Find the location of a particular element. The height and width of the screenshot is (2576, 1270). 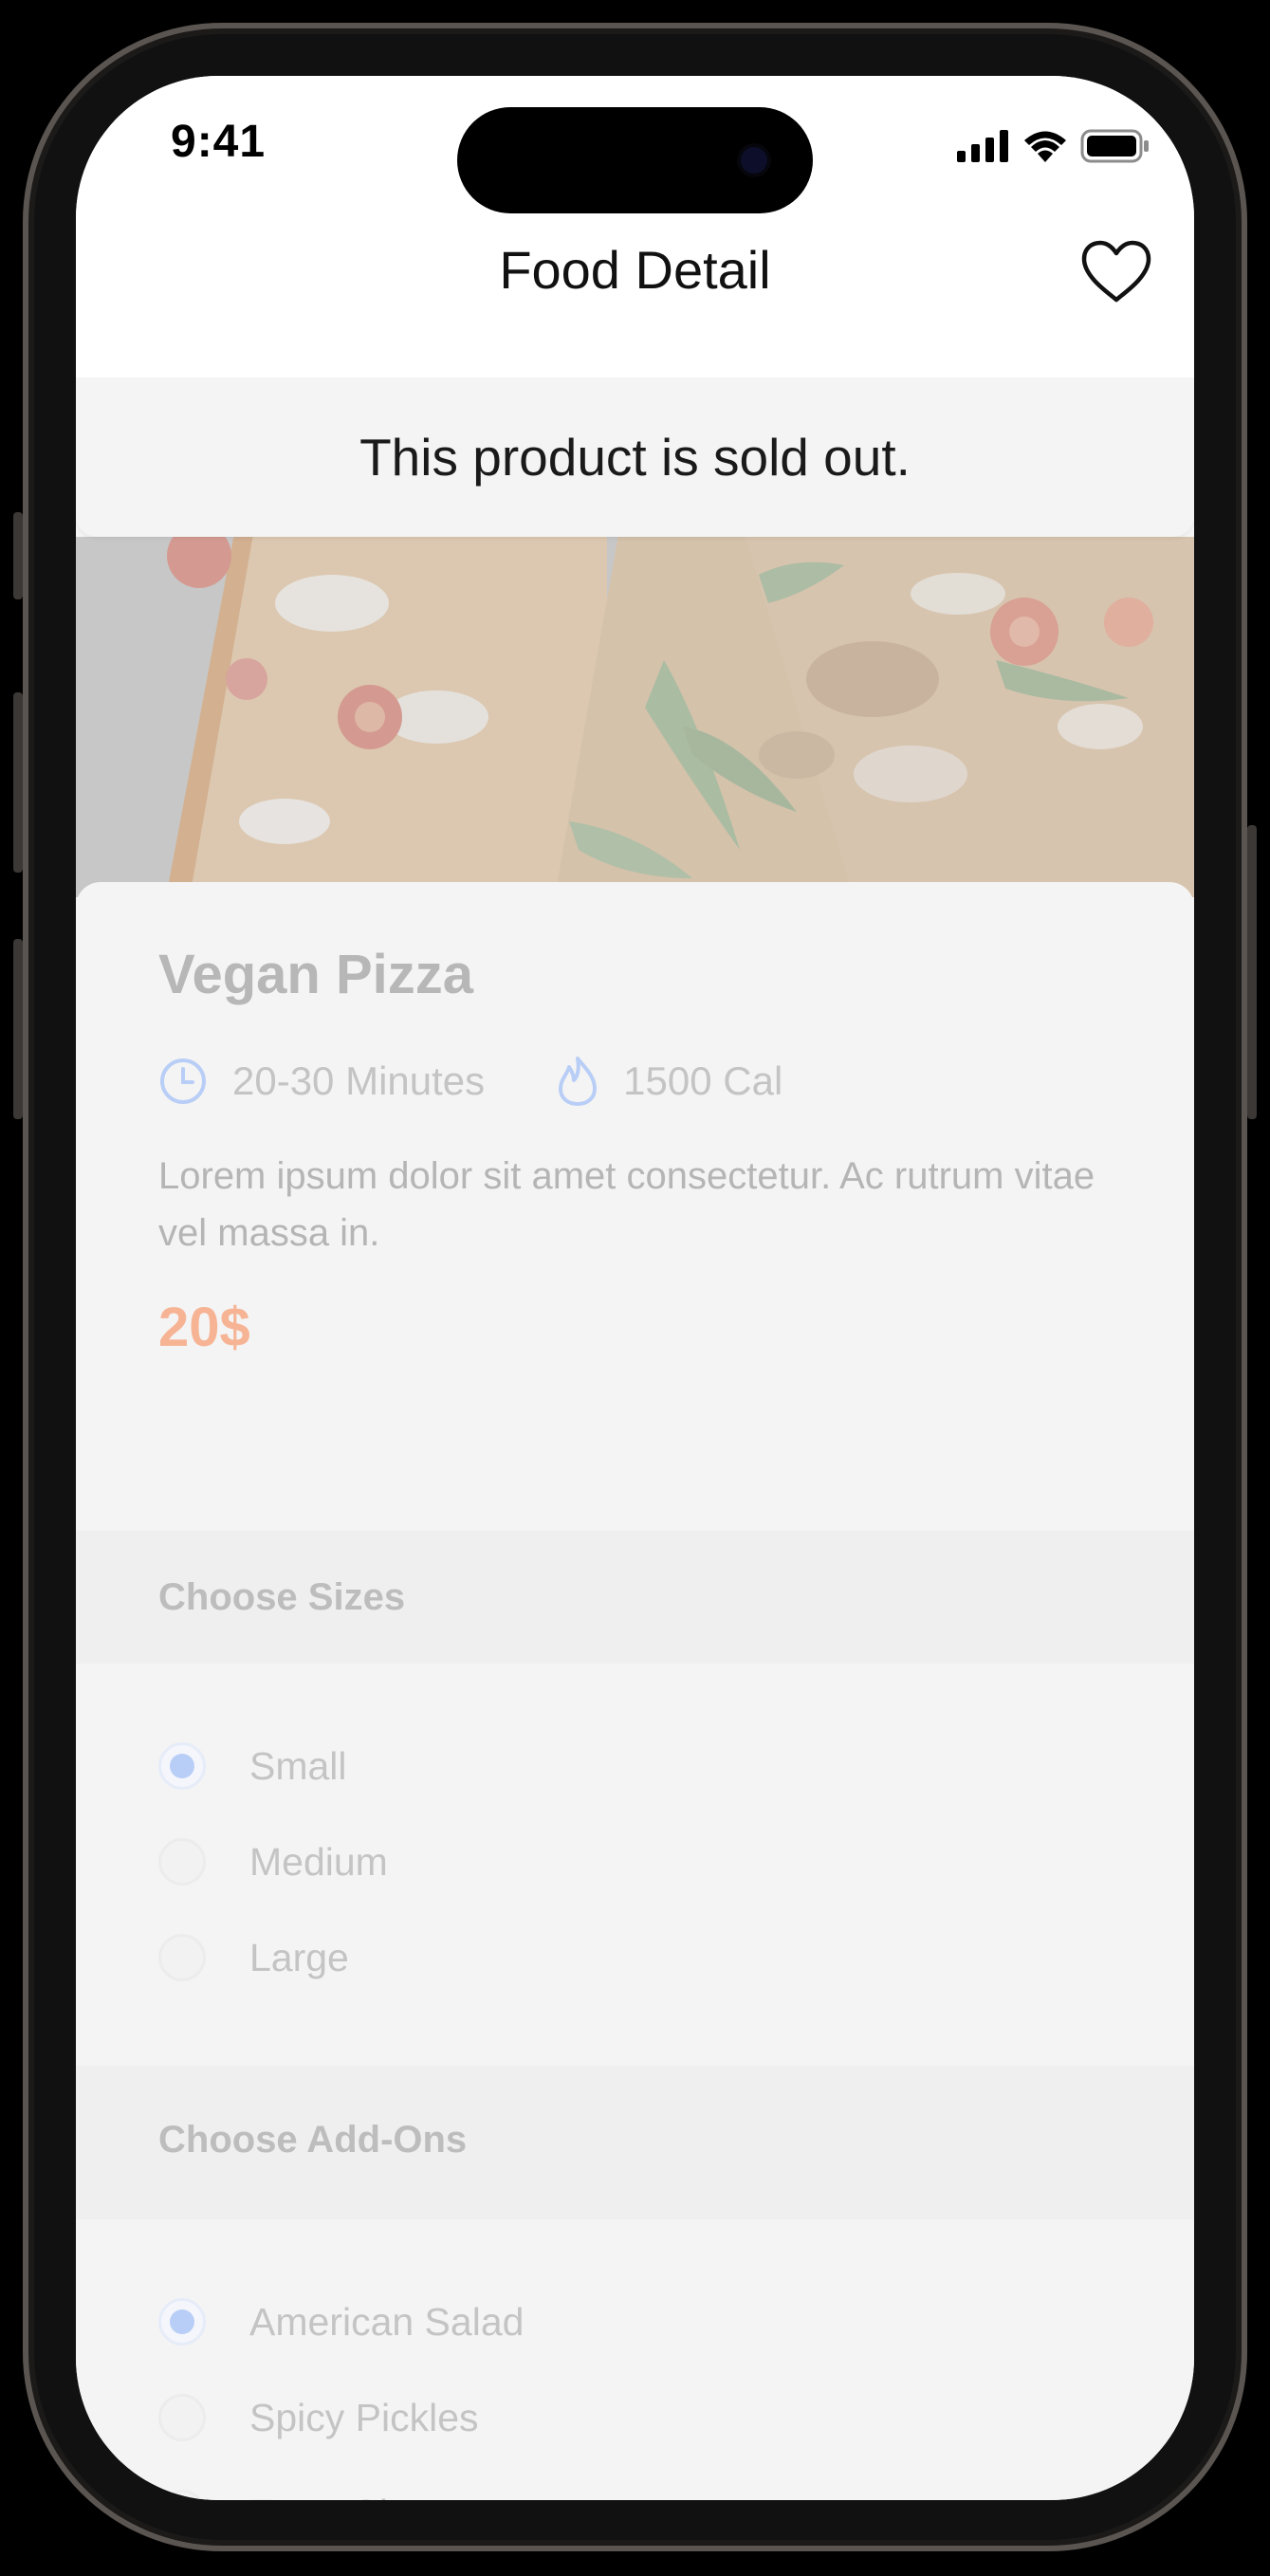

addon-option-extra-cheese: Extra Cheese is located at coordinates (321, 2492).